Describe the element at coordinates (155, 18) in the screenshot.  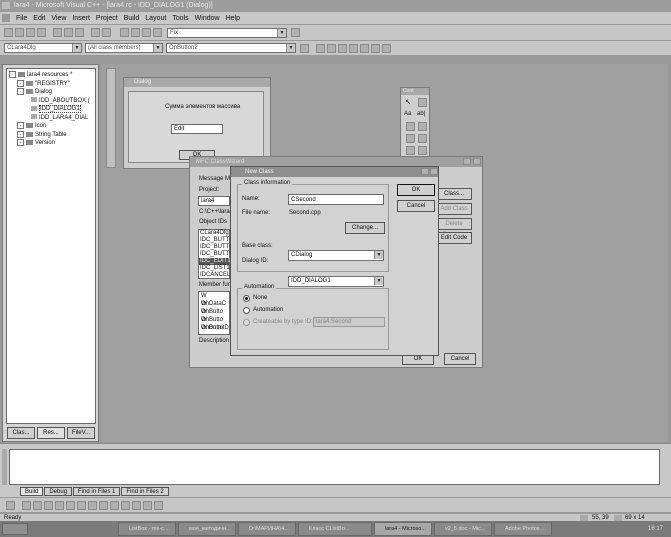
I see `menu-layout: Layout` at that location.